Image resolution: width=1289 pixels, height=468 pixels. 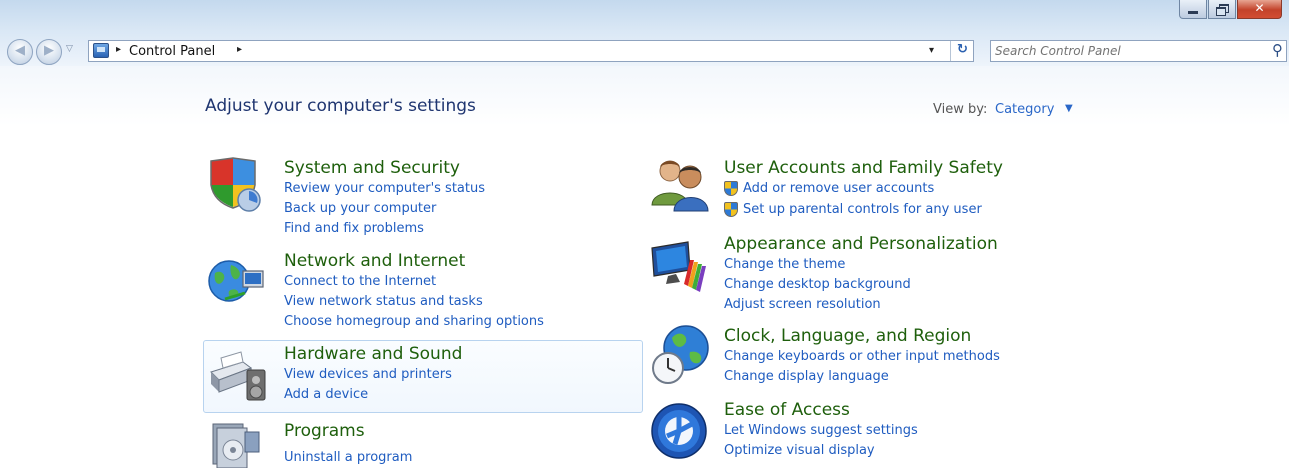 I want to click on refresh-icon: ↻, so click(x=962, y=49).